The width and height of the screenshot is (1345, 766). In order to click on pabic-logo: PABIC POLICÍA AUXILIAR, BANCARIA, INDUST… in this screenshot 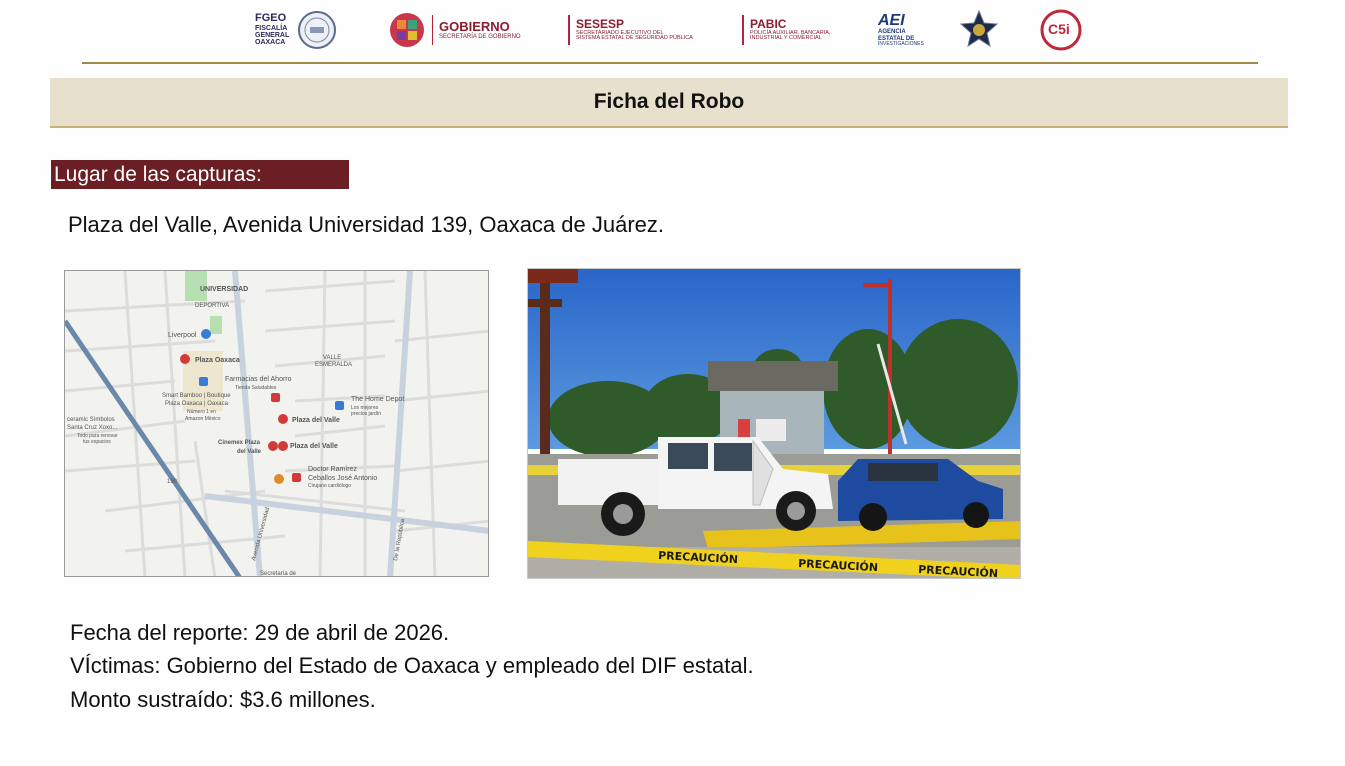, I will do `click(786, 30)`.